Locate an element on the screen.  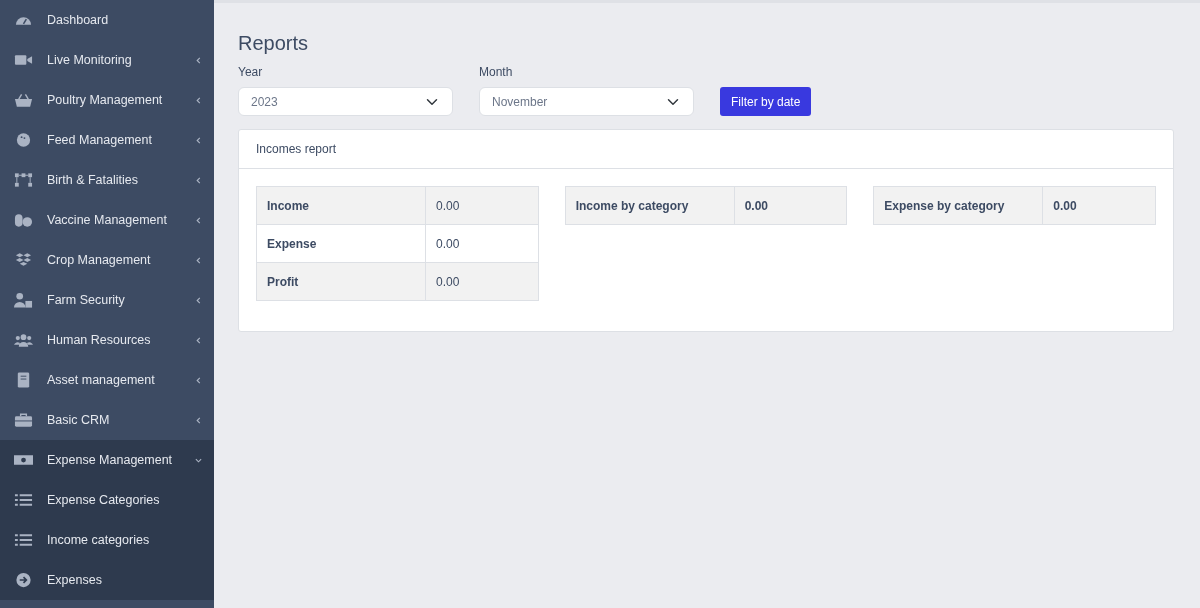
row-label: Expense by category is located at coordinates (958, 205).